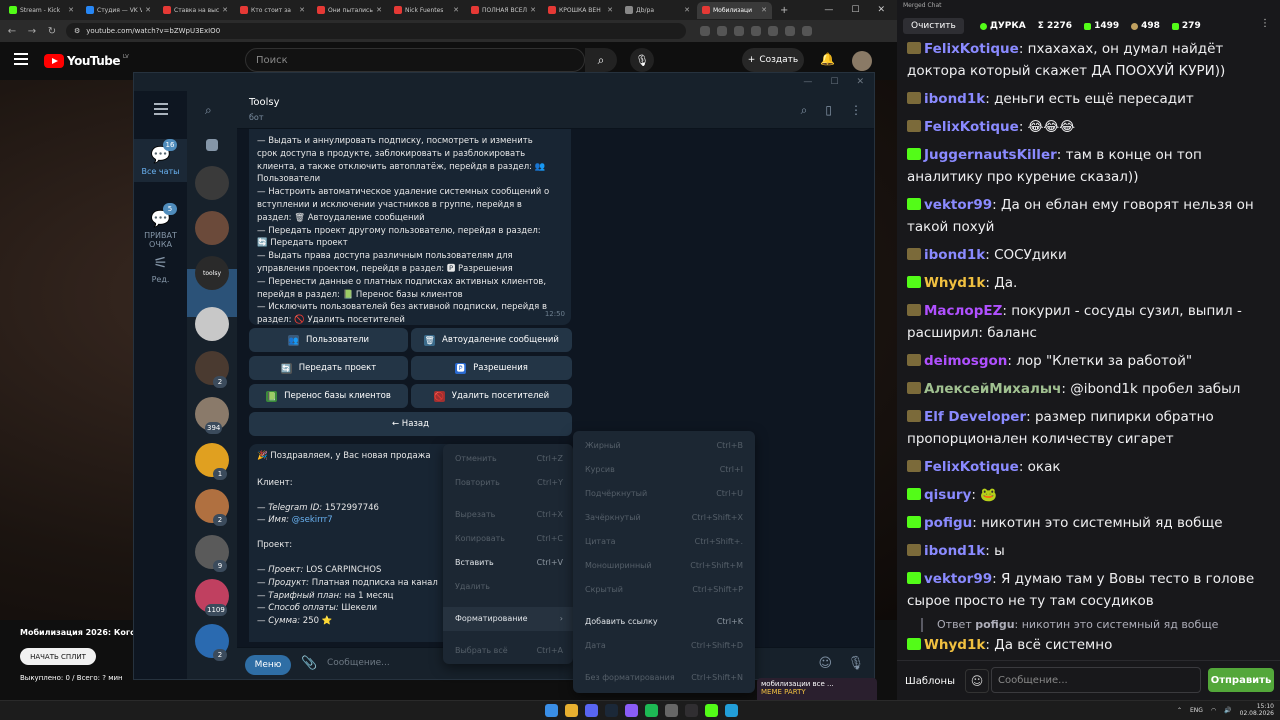  What do you see at coordinates (691, 710) in the screenshot?
I see `obs-icon` at bounding box center [691, 710].